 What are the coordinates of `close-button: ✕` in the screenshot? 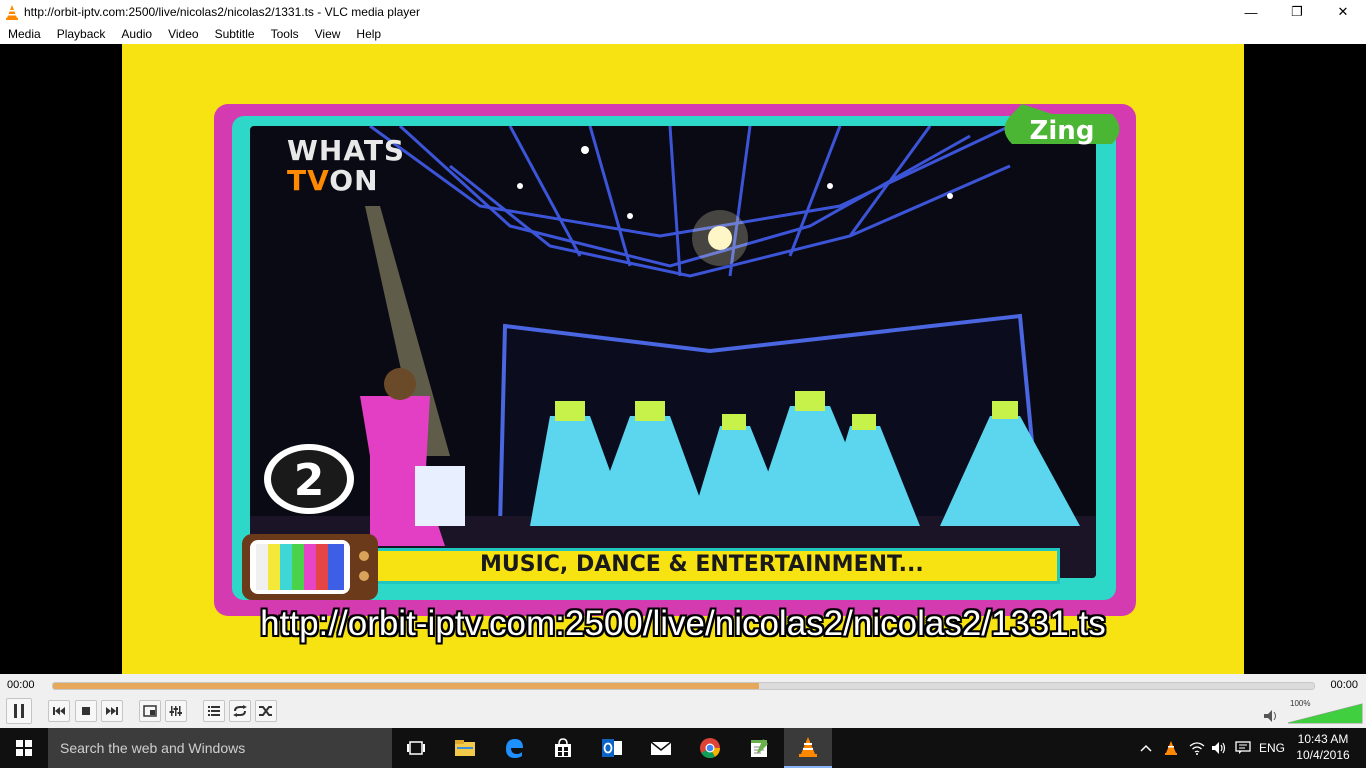 It's located at (1343, 12).